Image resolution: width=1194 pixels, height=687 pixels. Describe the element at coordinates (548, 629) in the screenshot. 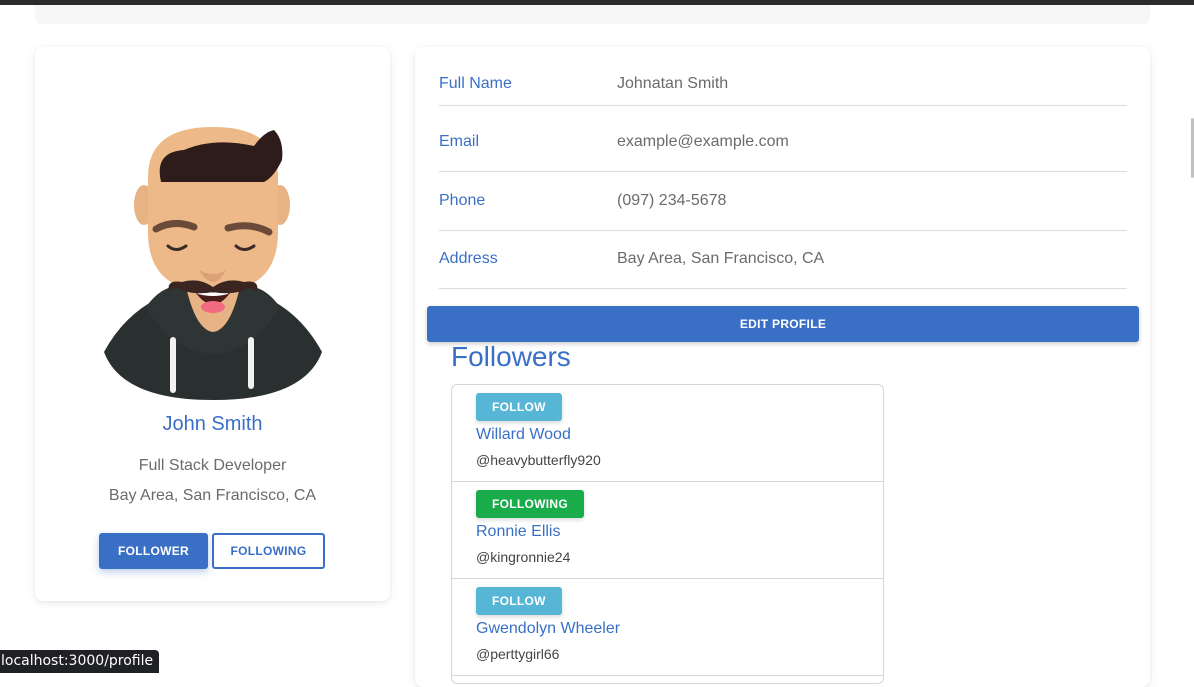

I see `follower-name: Gwendolyn Wheeler` at that location.